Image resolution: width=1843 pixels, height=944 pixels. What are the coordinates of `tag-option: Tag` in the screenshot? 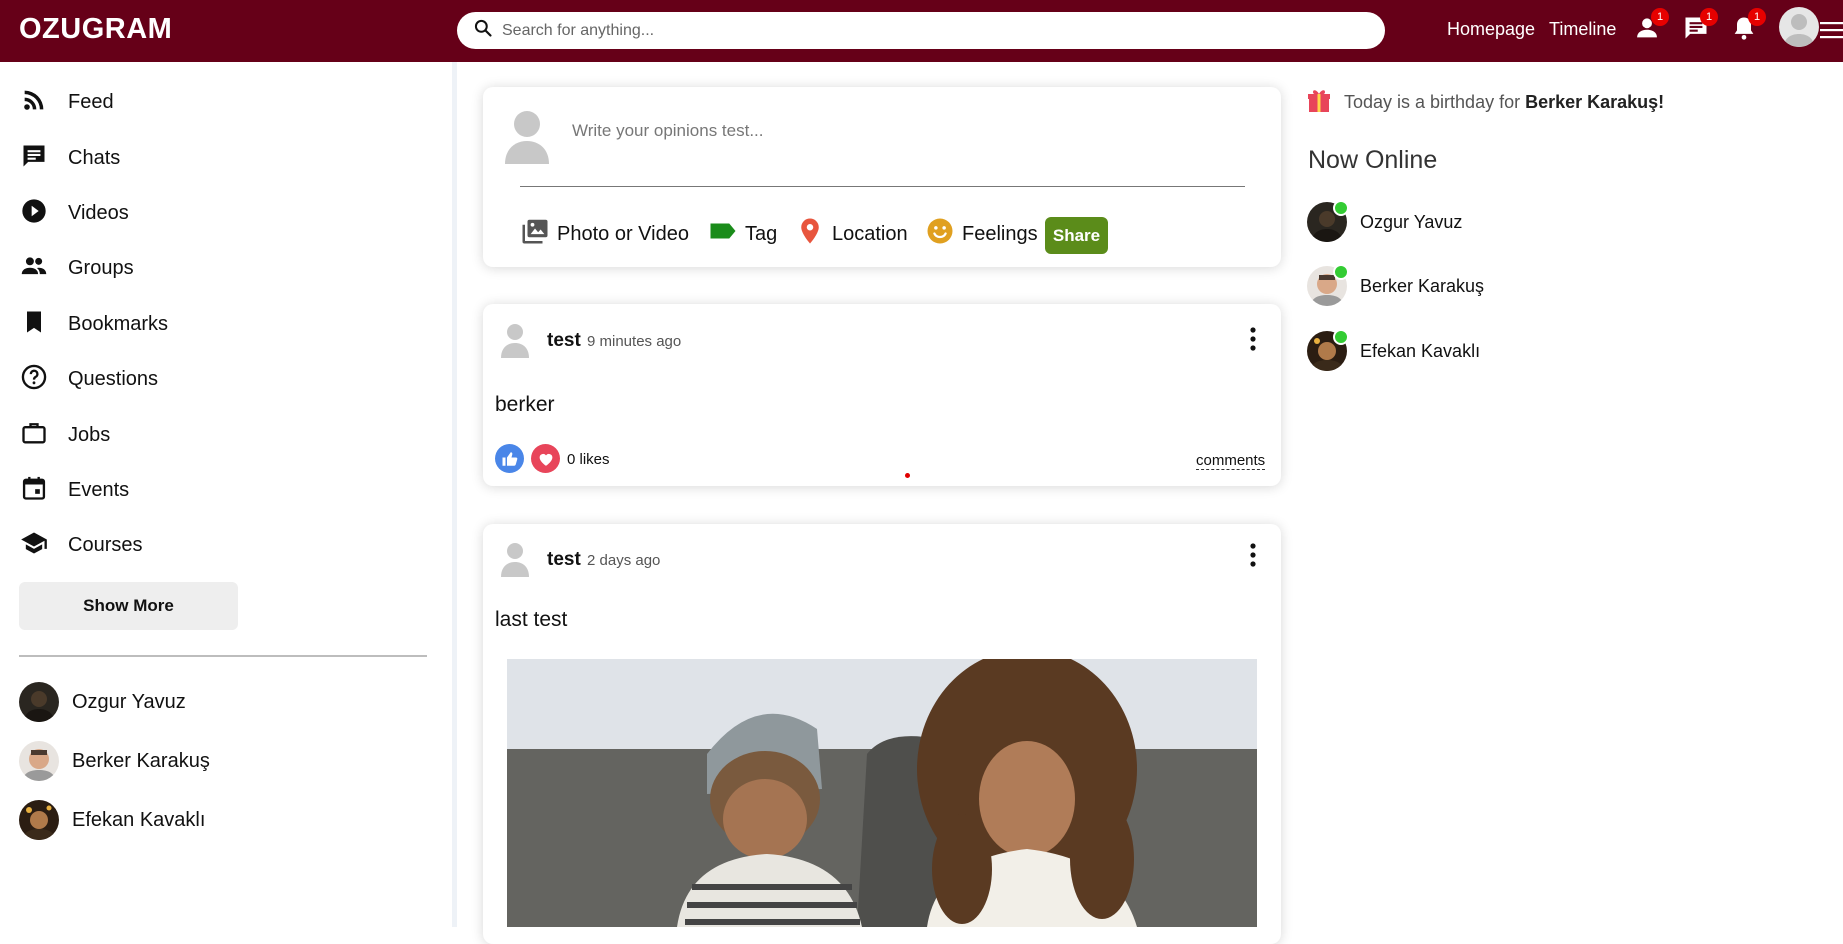 It's located at (739, 234).